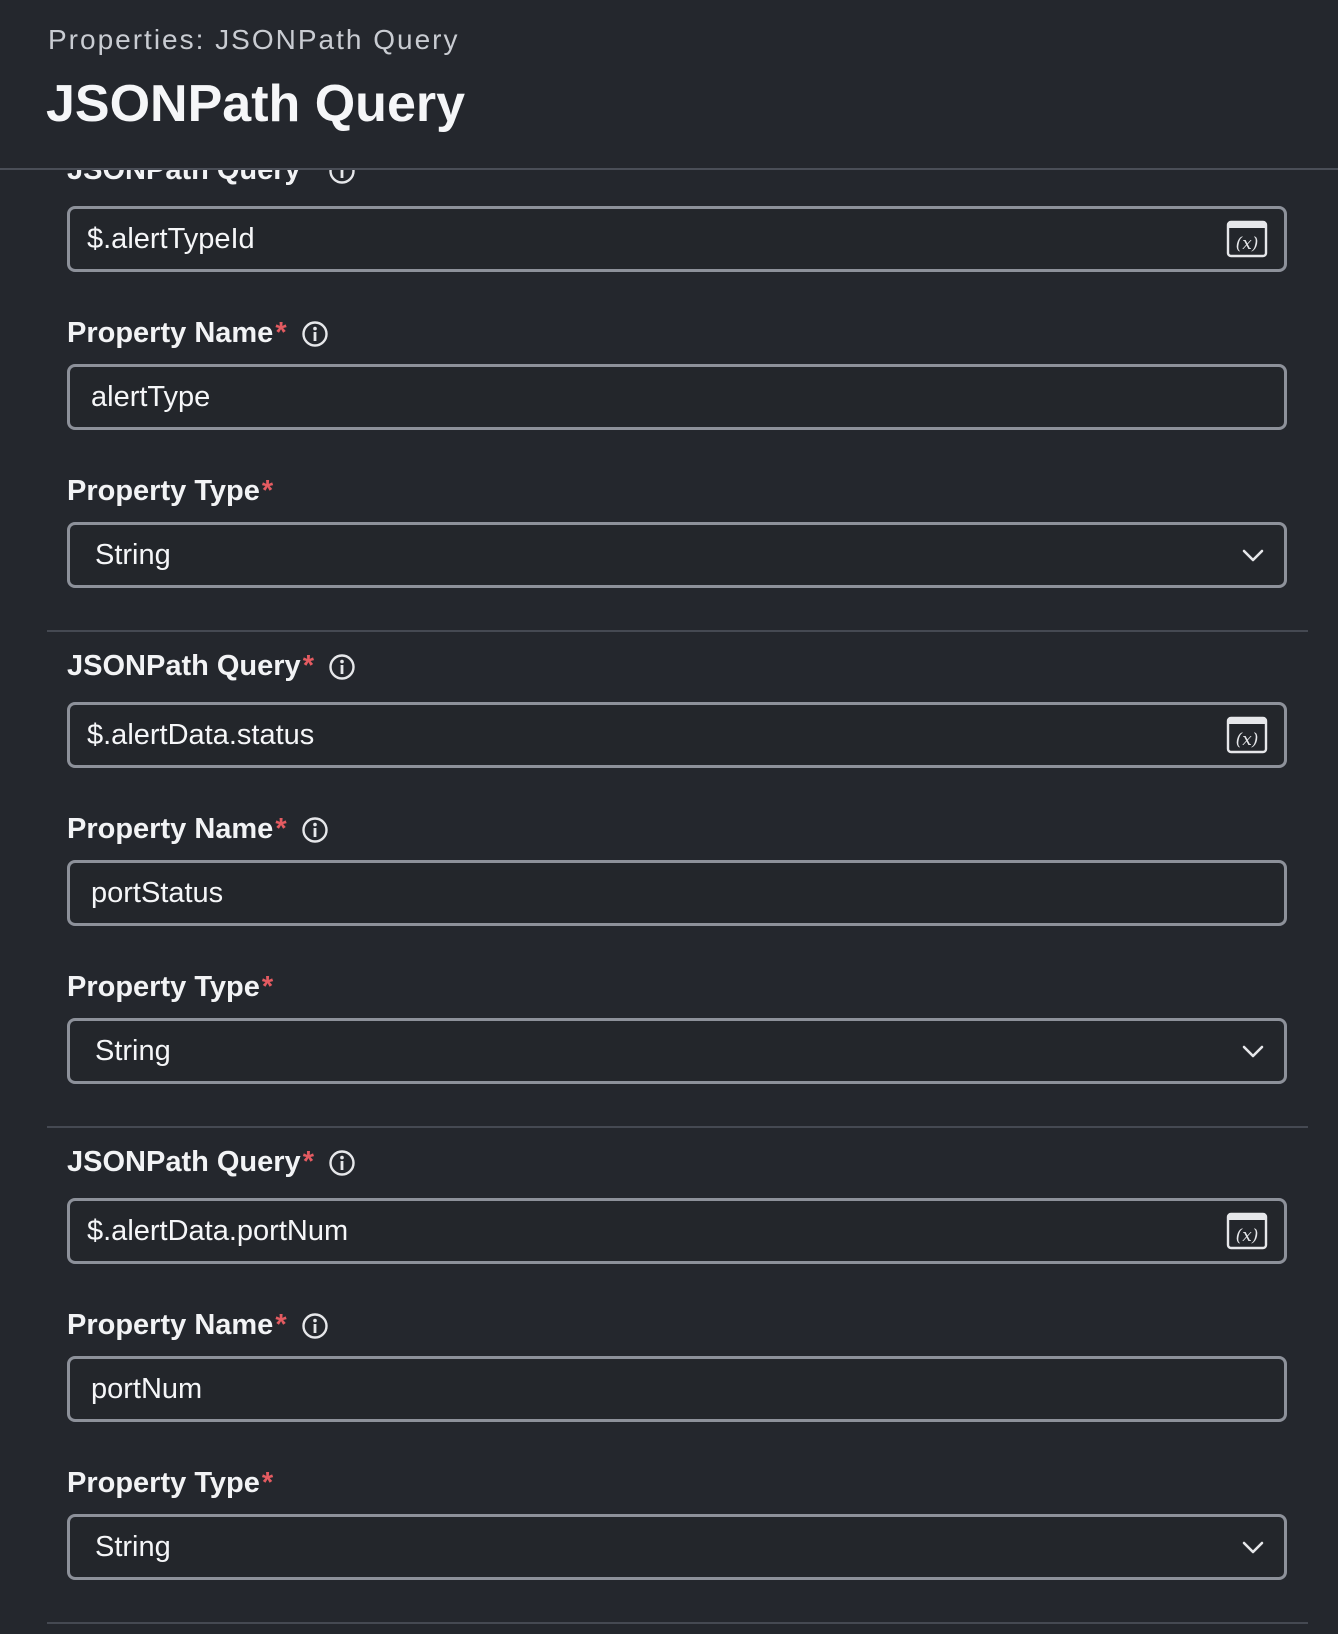 This screenshot has height=1634, width=1338. I want to click on property-name-input: portStatus, so click(677, 893).